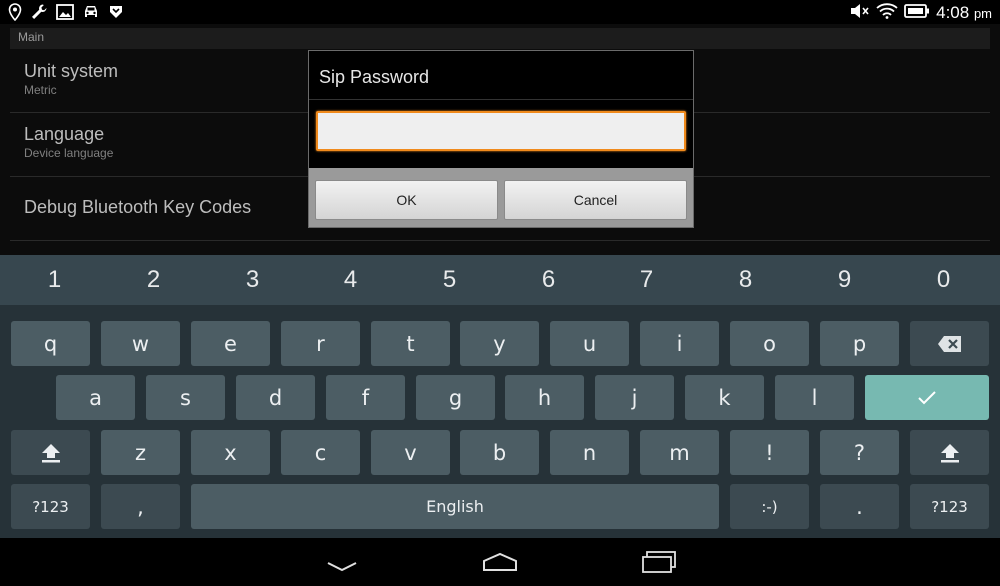 The width and height of the screenshot is (1000, 586). What do you see at coordinates (406, 200) in the screenshot?
I see `ok-button: OK` at bounding box center [406, 200].